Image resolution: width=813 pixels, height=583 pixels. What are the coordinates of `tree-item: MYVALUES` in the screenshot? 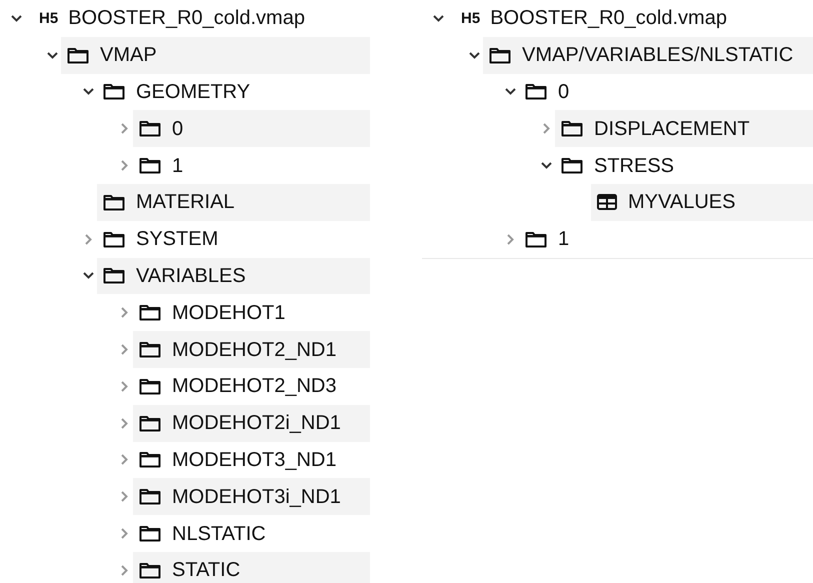 It's located at (702, 202).